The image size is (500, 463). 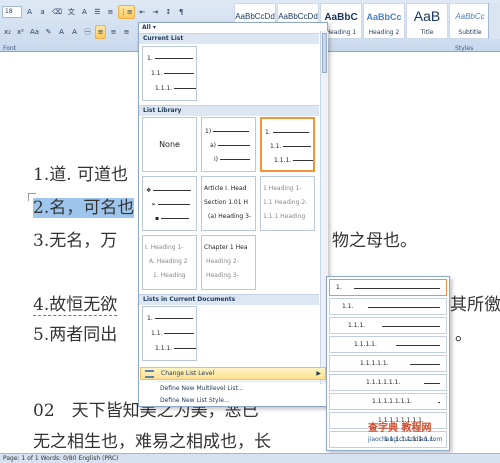 I want to click on list-level-option: 1.1.1., so click(x=388, y=325).